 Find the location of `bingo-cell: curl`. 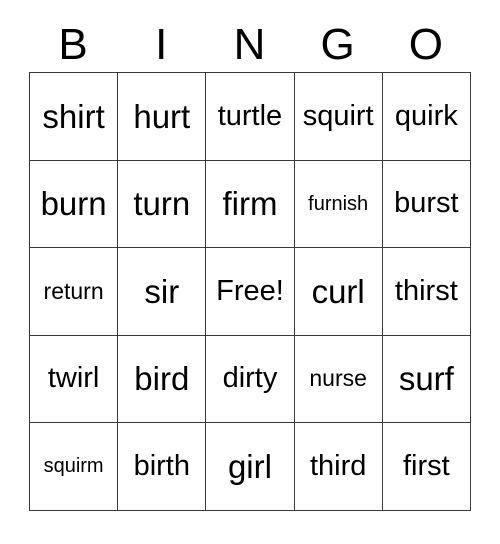

bingo-cell: curl is located at coordinates (338, 292).